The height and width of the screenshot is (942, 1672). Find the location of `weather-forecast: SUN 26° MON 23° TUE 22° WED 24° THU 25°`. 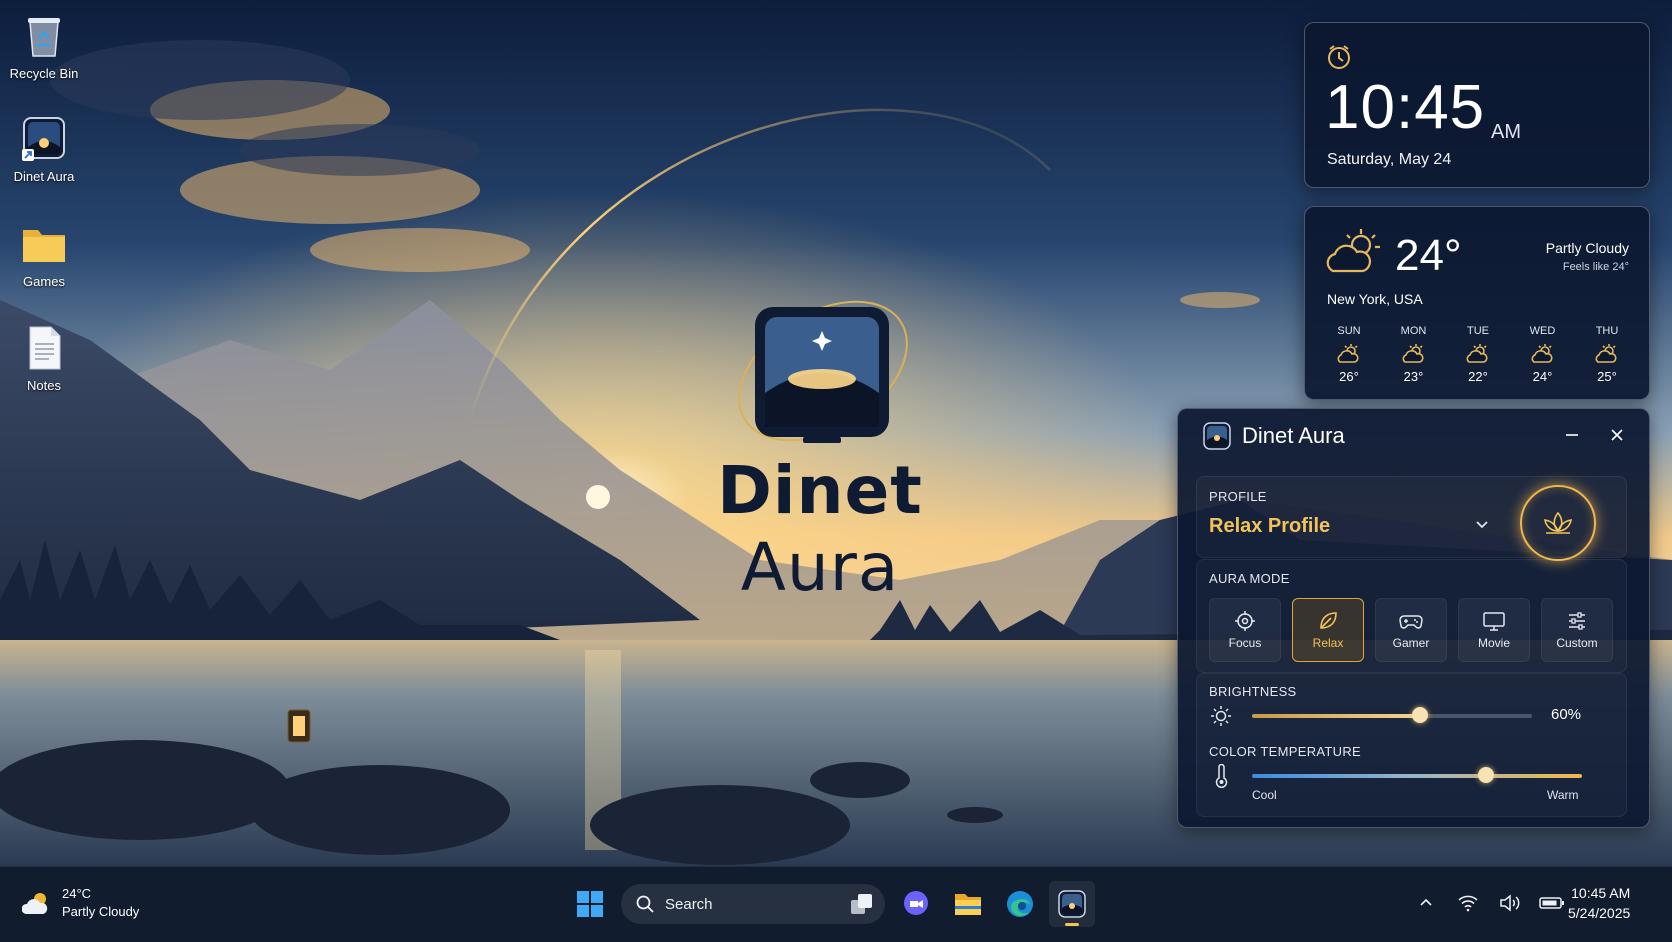

weather-forecast: SUN 26° MON 23° TUE 22° WED 24° THU 25° is located at coordinates (1478, 354).